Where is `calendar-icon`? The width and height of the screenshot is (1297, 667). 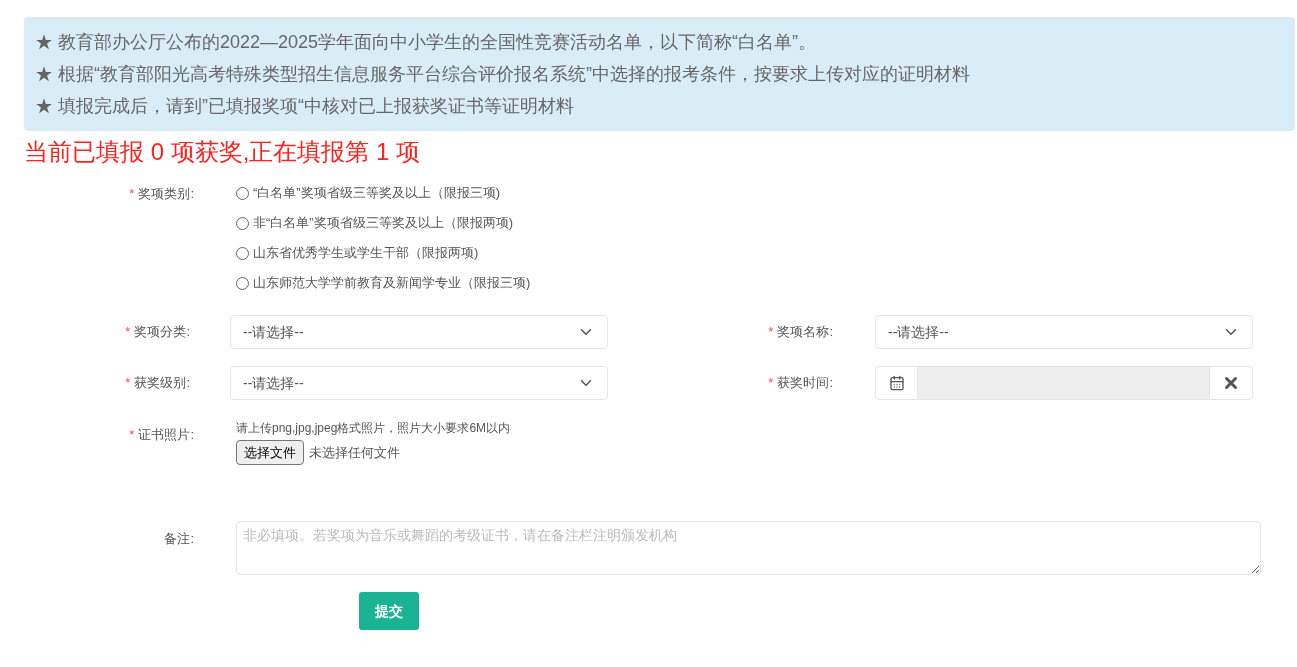 calendar-icon is located at coordinates (896, 383).